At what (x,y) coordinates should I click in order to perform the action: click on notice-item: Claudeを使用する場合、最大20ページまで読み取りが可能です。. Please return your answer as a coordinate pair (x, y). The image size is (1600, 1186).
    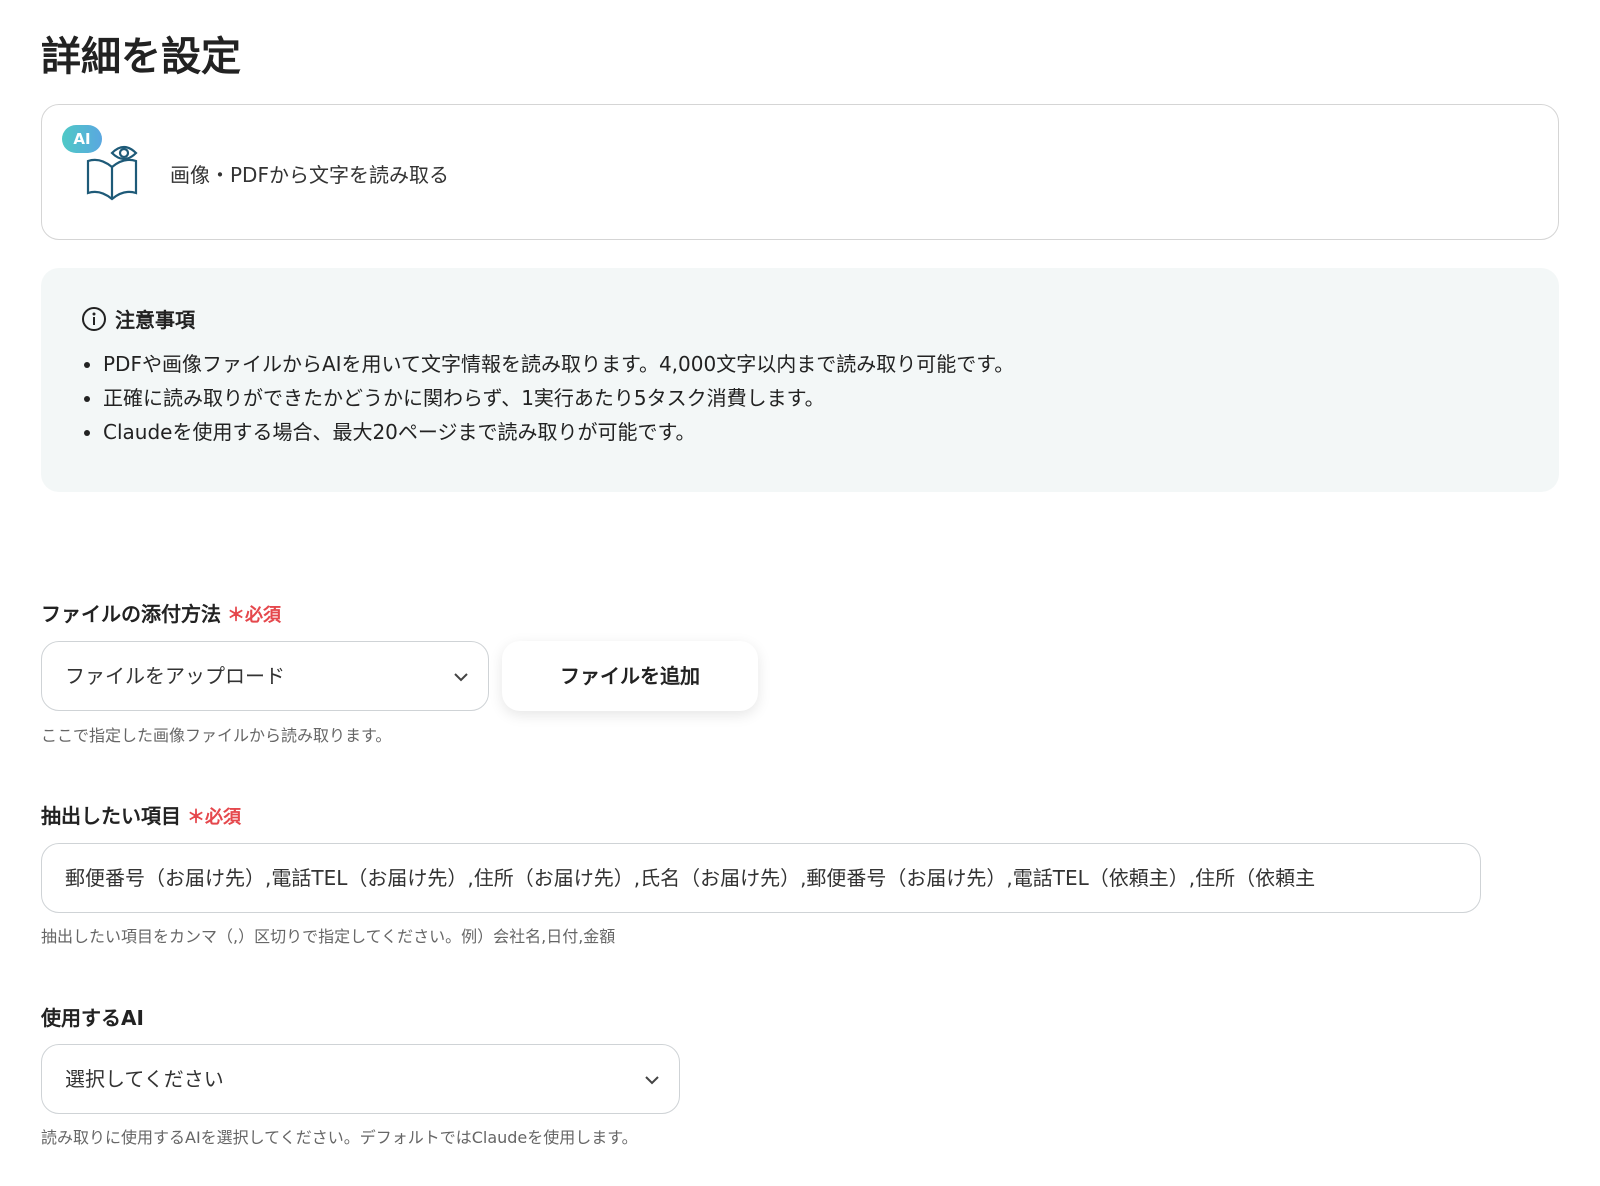
    Looking at the image, I should click on (811, 432).